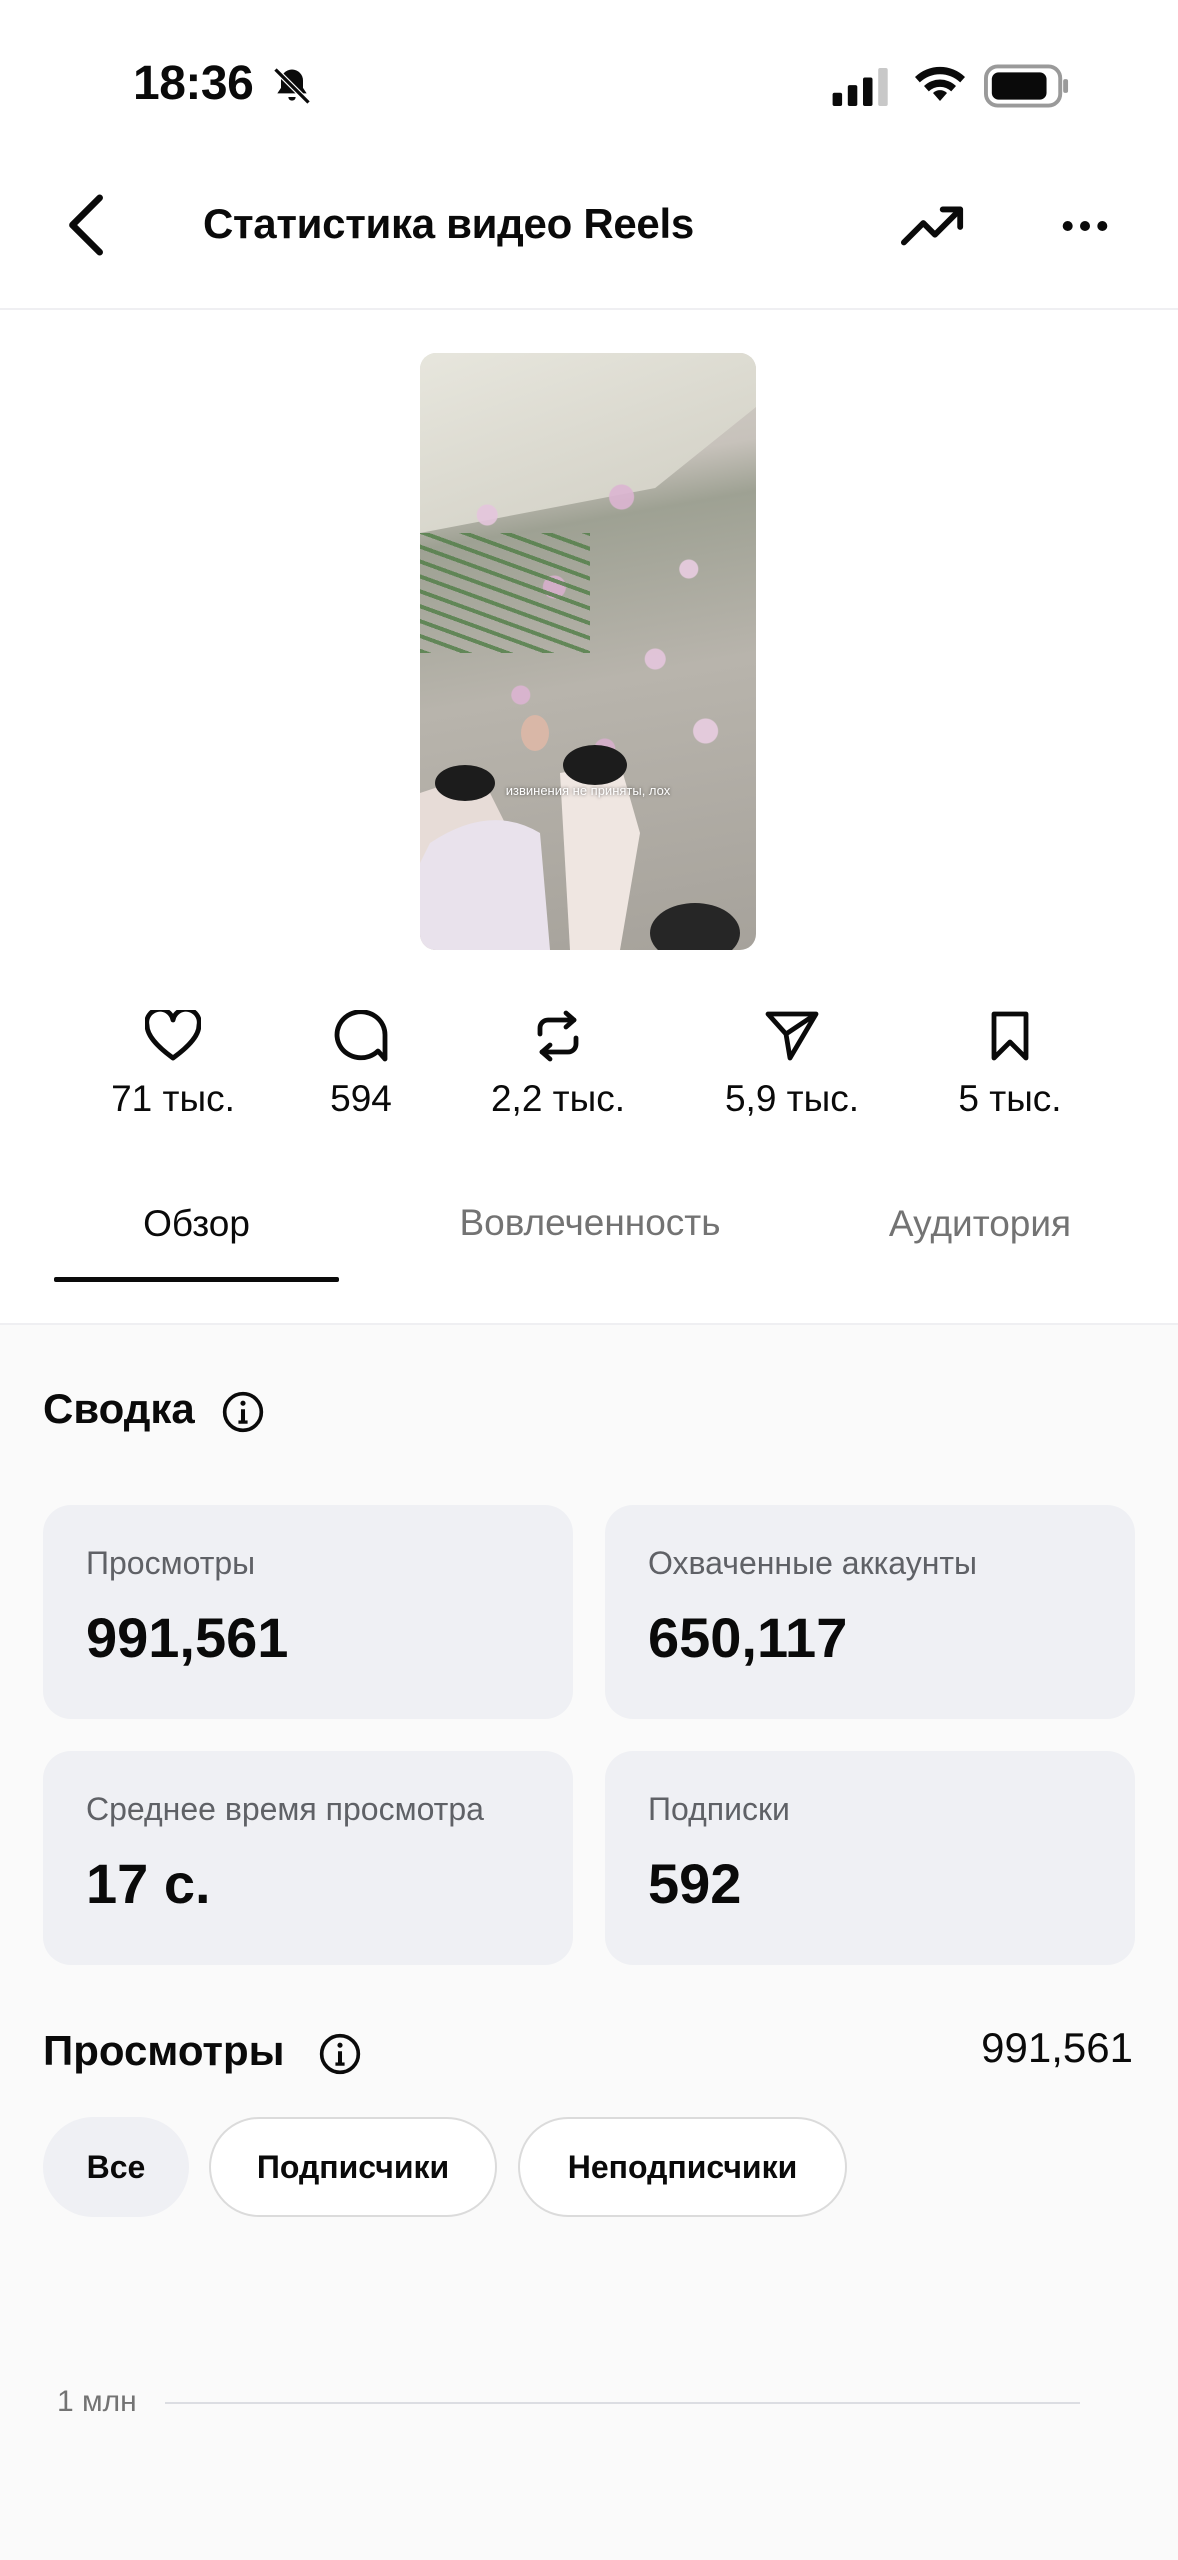 This screenshot has width=1178, height=2560. I want to click on battery-icon, so click(1026, 86).